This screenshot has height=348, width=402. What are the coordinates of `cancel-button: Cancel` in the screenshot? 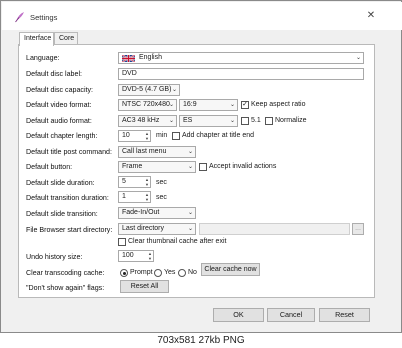 It's located at (291, 315).